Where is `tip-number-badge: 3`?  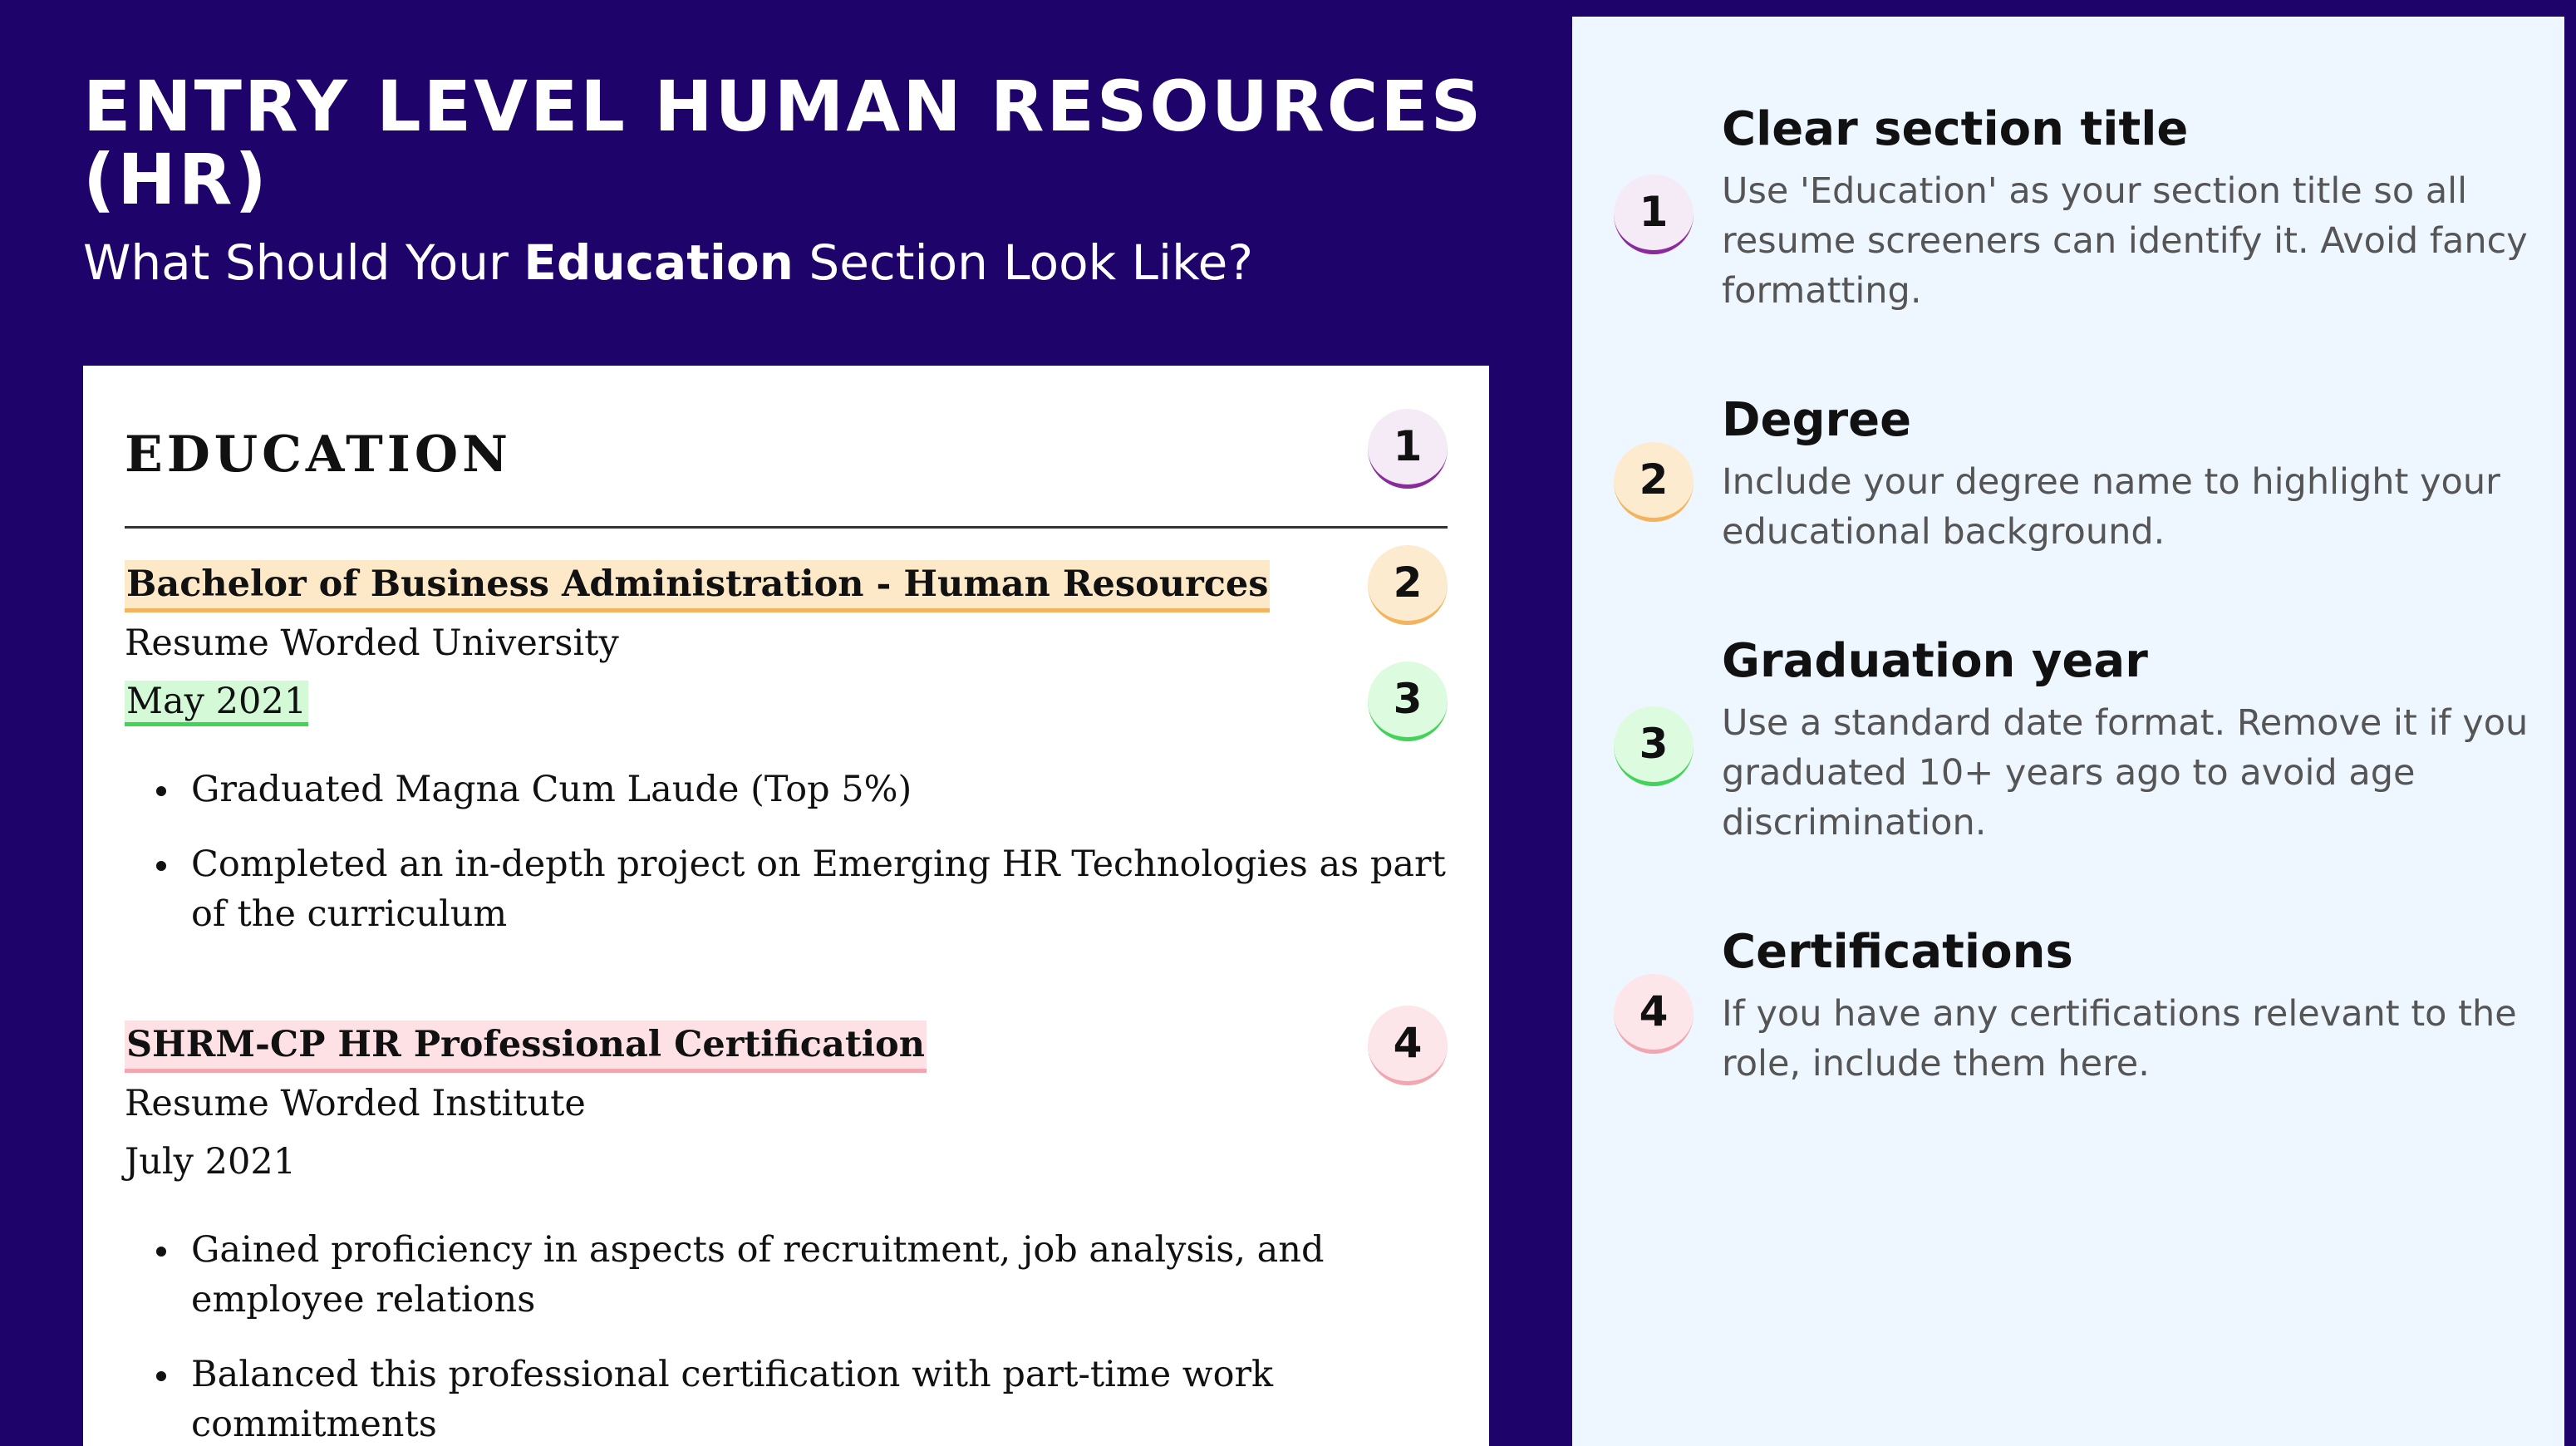 tip-number-badge: 3 is located at coordinates (1654, 746).